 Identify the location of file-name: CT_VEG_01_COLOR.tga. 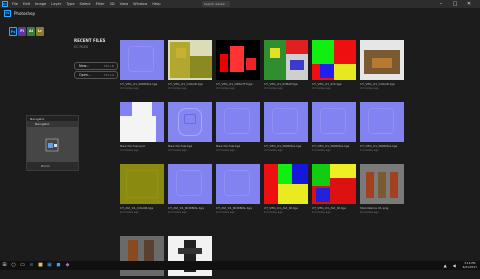
(377, 84).